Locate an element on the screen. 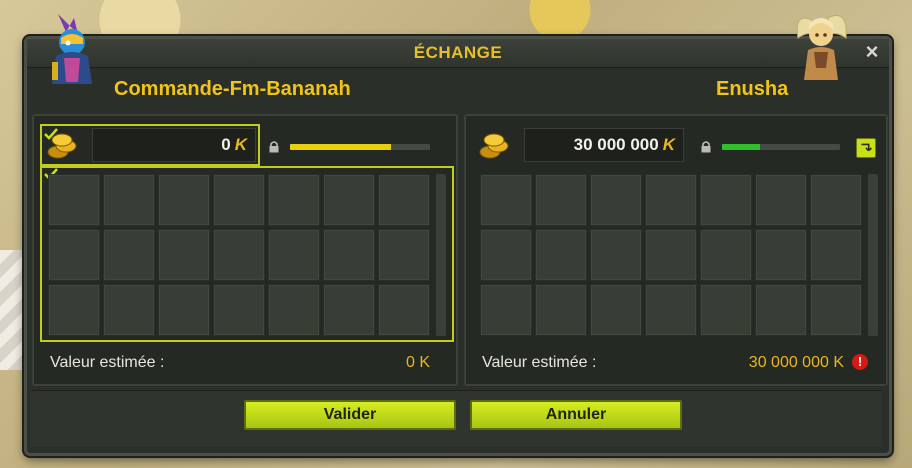 Image resolution: width=912 pixels, height=468 pixels. left-estimated-label: Valeur estimée : is located at coordinates (107, 362).